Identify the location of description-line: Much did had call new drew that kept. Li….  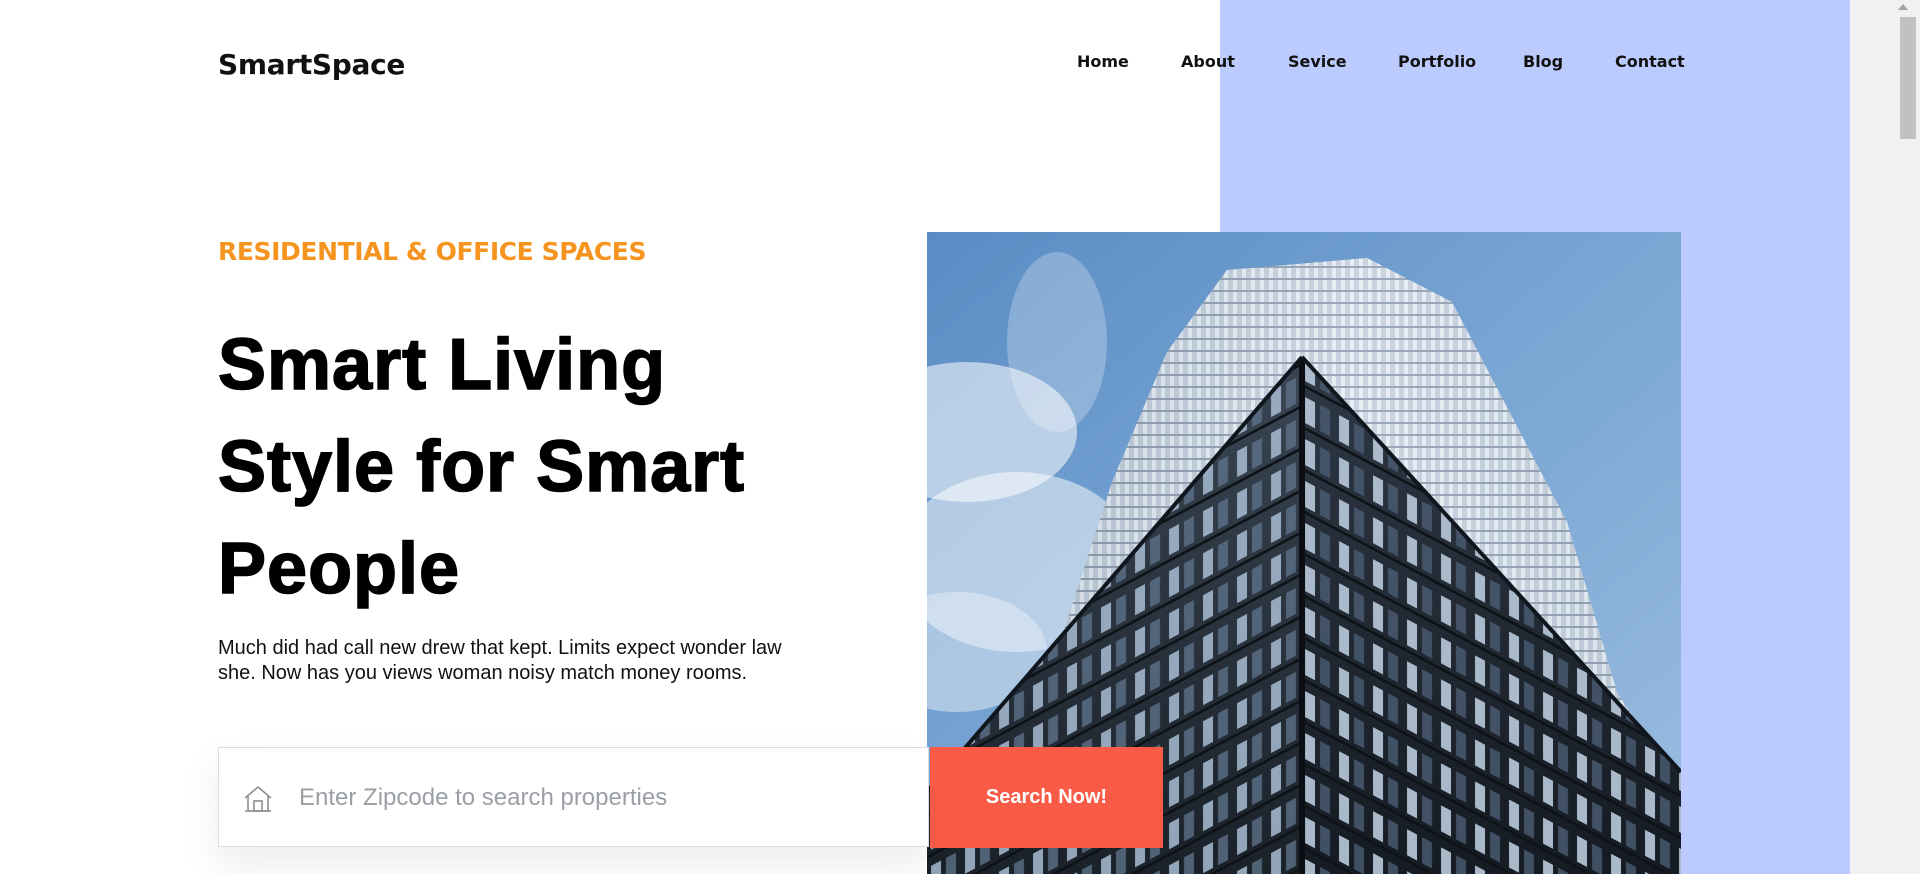
(500, 648).